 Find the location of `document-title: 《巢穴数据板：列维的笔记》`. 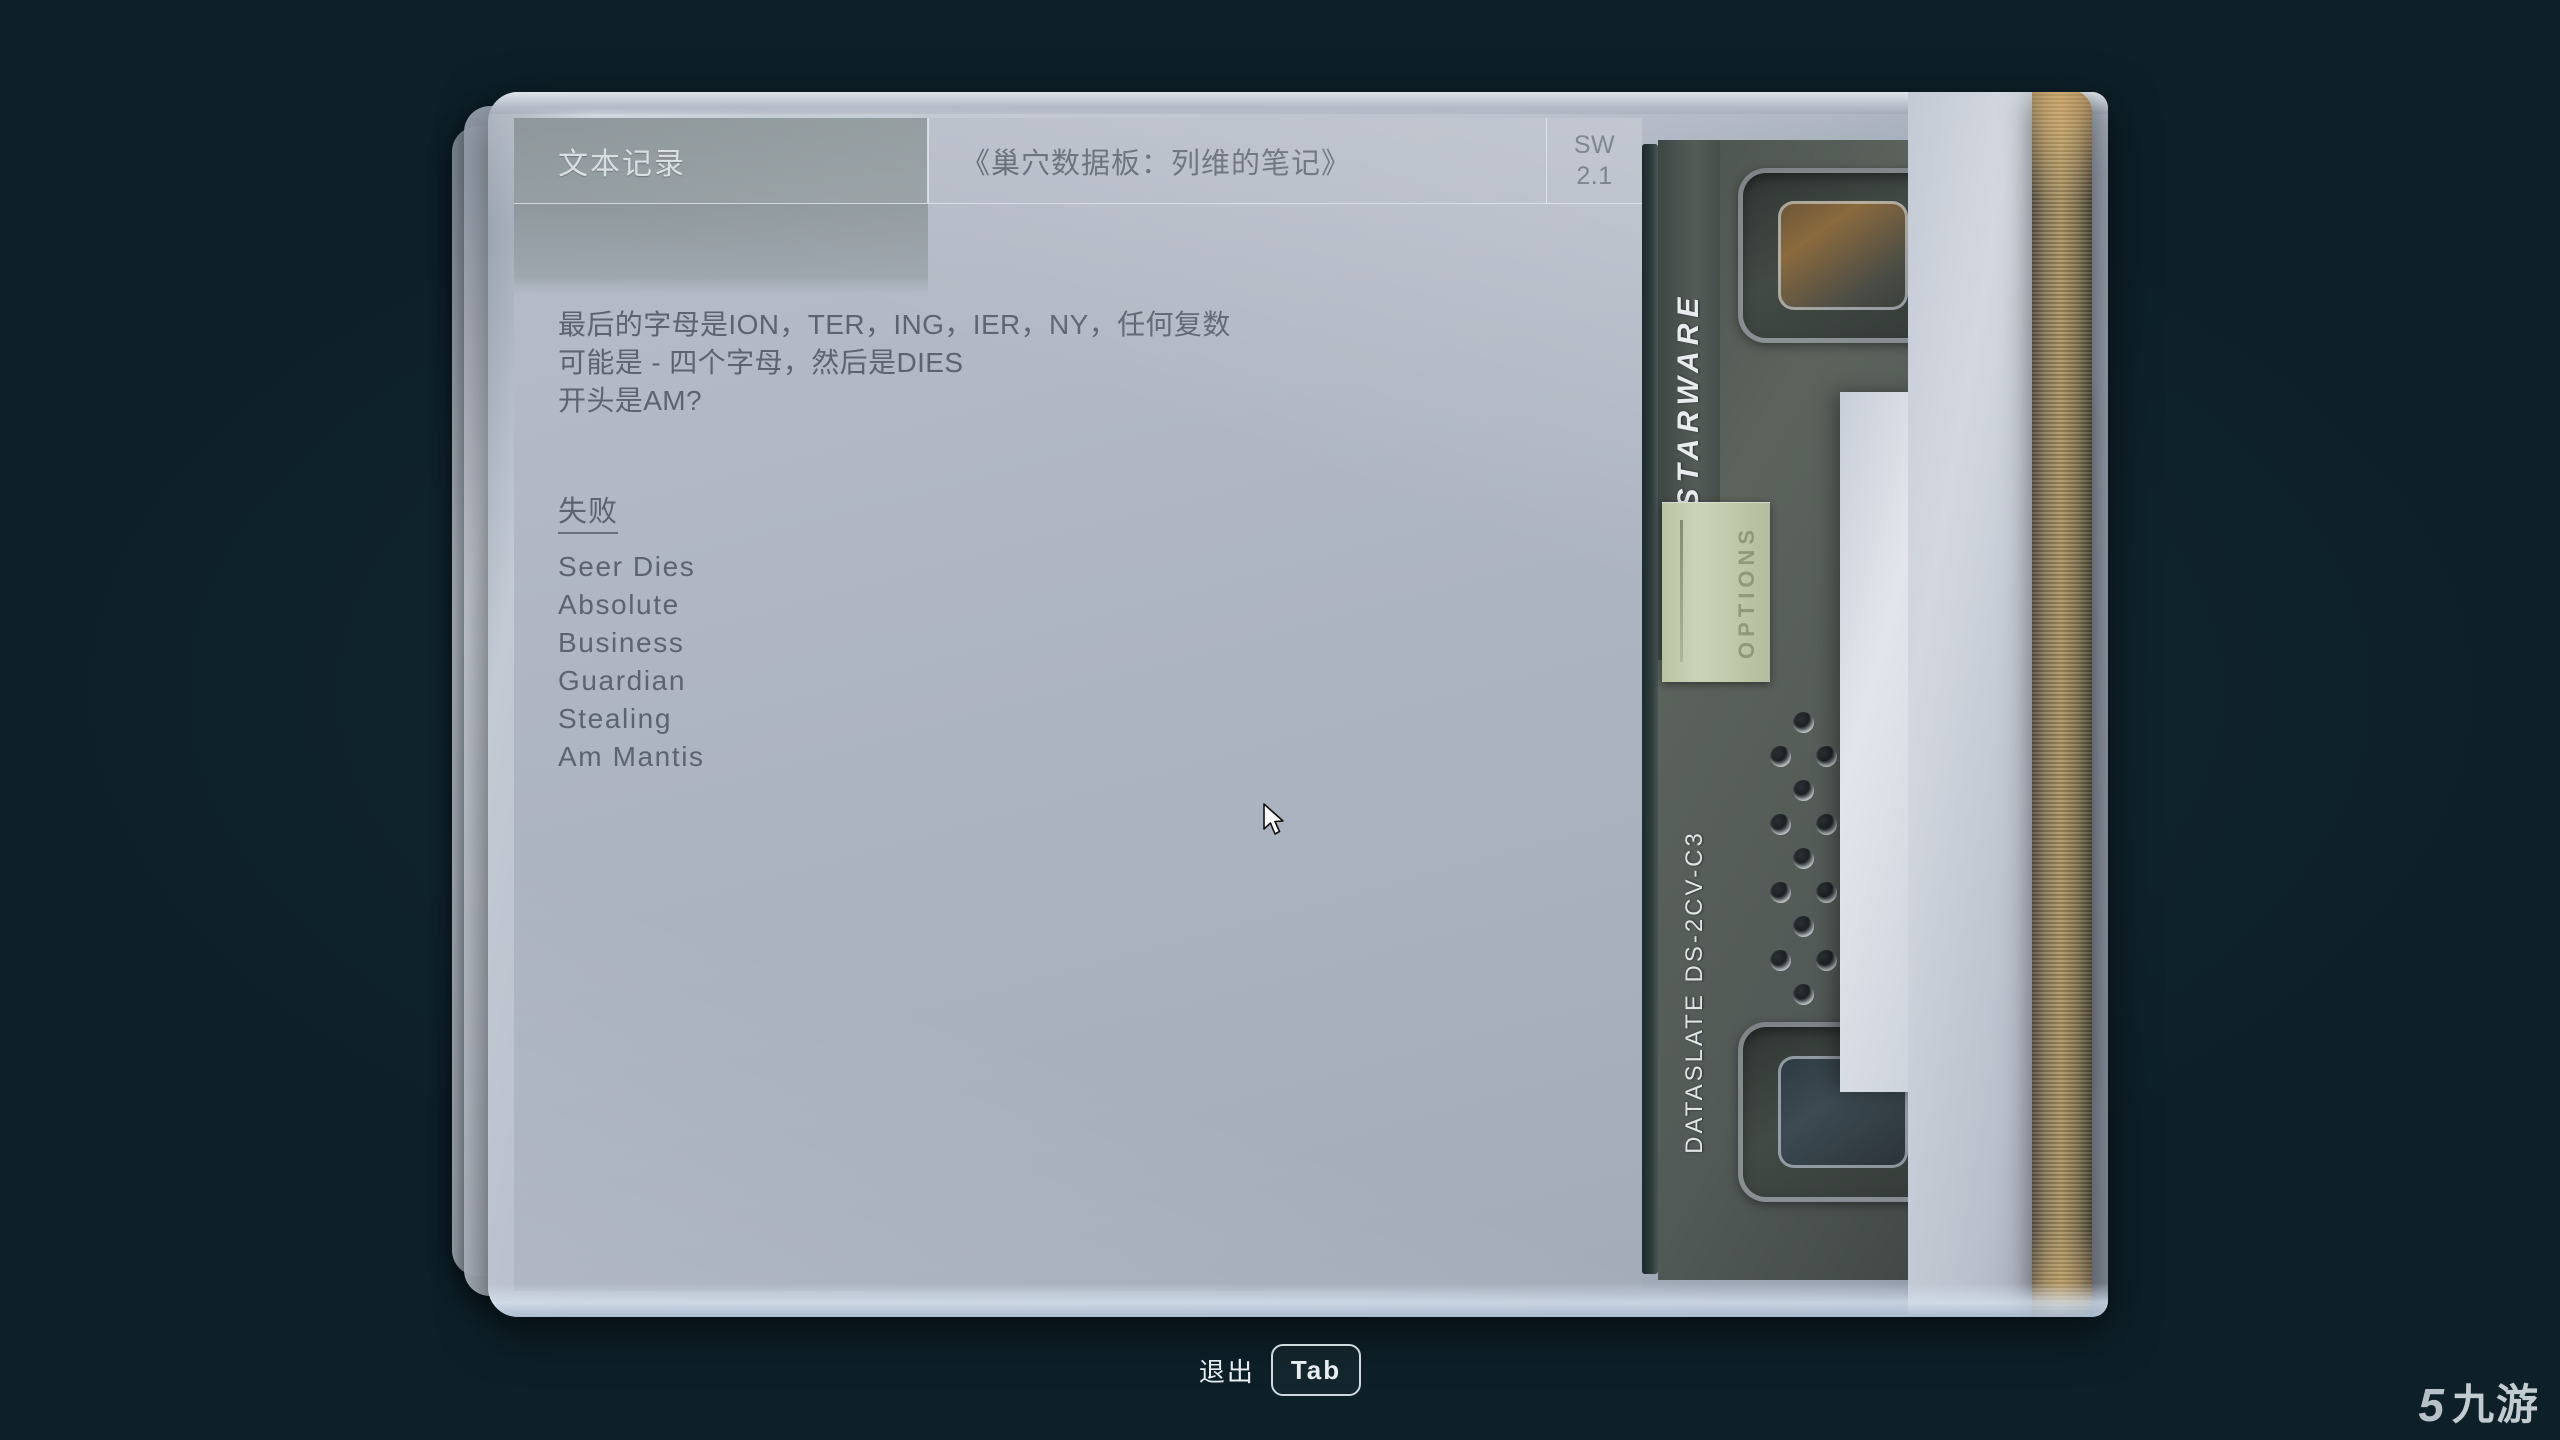

document-title: 《巢穴数据板：列维的笔记》 is located at coordinates (1156, 163).